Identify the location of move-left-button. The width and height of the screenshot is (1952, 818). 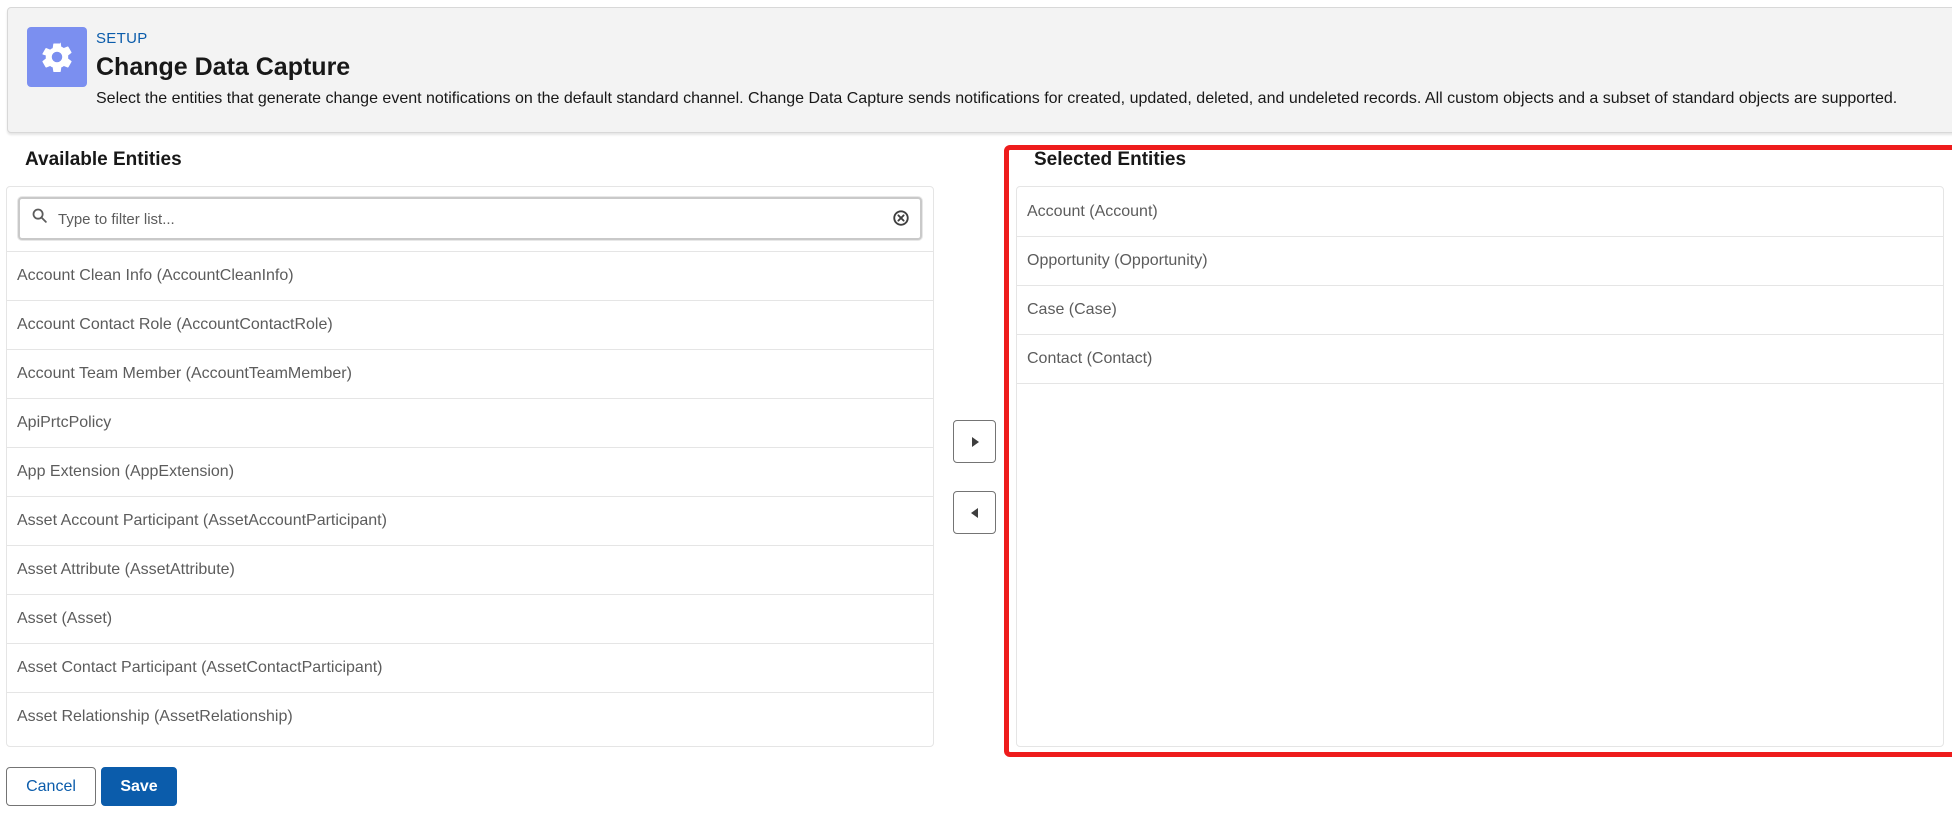
(974, 512).